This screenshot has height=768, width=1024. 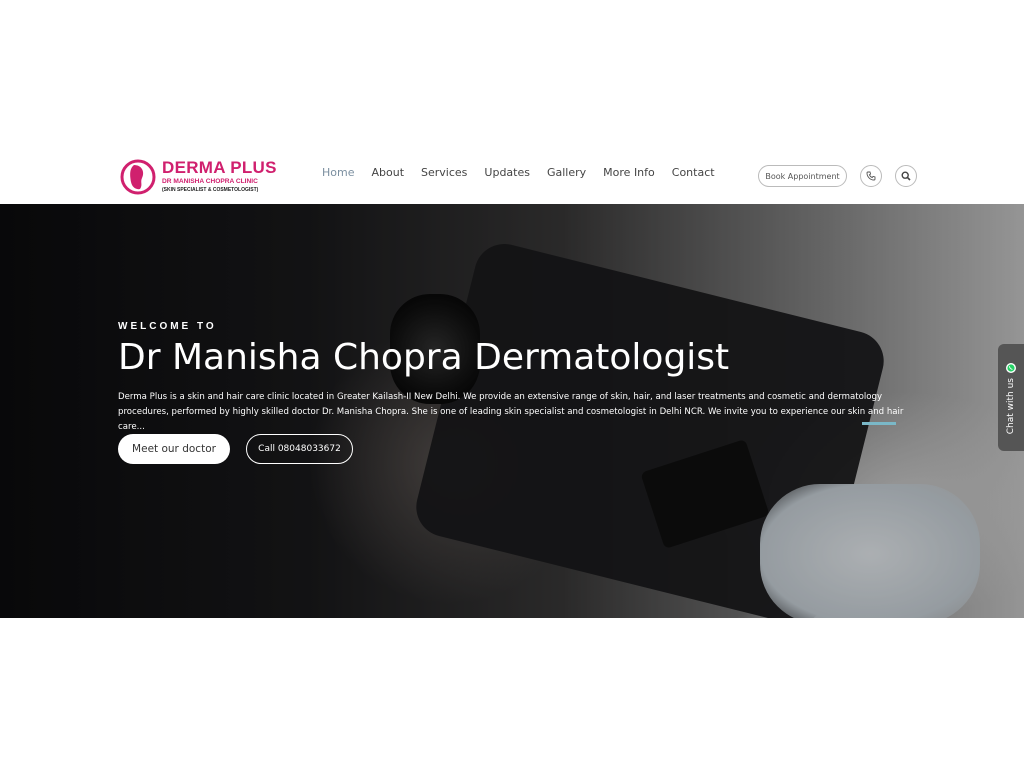 I want to click on search-button, so click(x=906, y=176).